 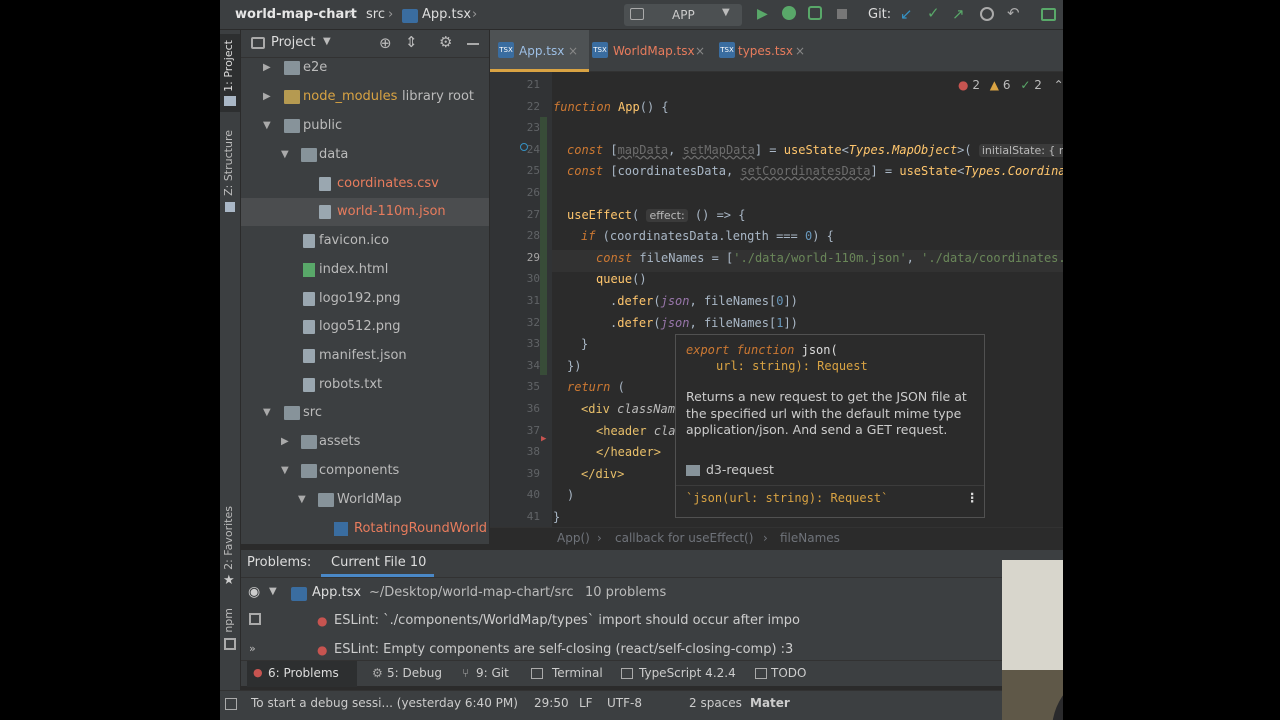 What do you see at coordinates (365, 327) in the screenshot?
I see `tree-item: logo512.png` at bounding box center [365, 327].